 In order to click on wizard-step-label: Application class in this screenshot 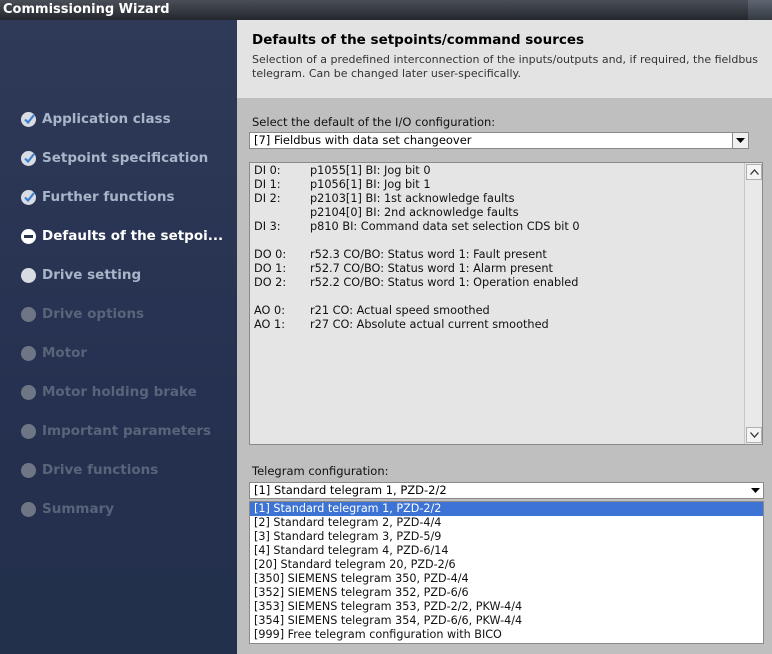, I will do `click(106, 119)`.